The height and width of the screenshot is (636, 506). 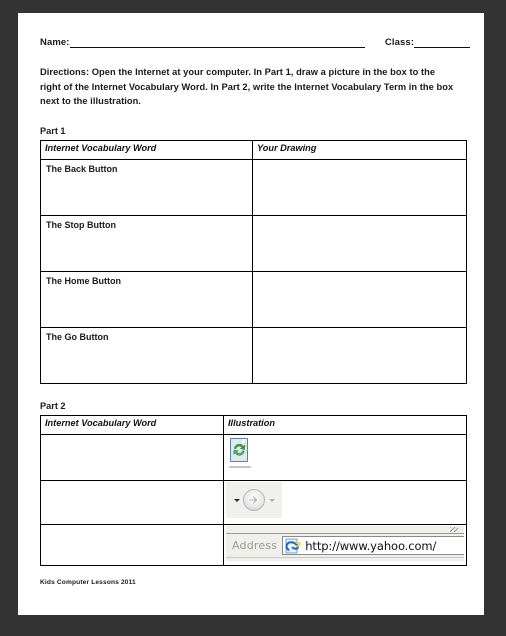 I want to click on illustration-address-bar: Address http://www.yahoo.com/, so click(x=345, y=545).